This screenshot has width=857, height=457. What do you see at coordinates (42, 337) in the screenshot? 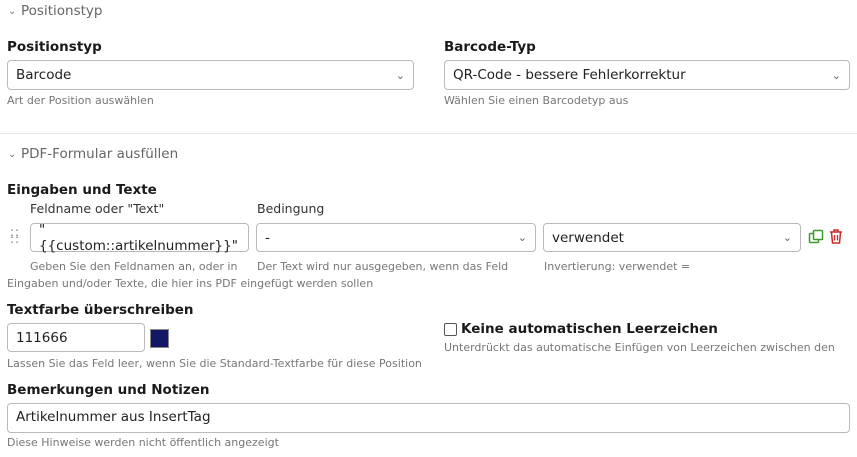
I see `textcolor-value: 111666` at bounding box center [42, 337].